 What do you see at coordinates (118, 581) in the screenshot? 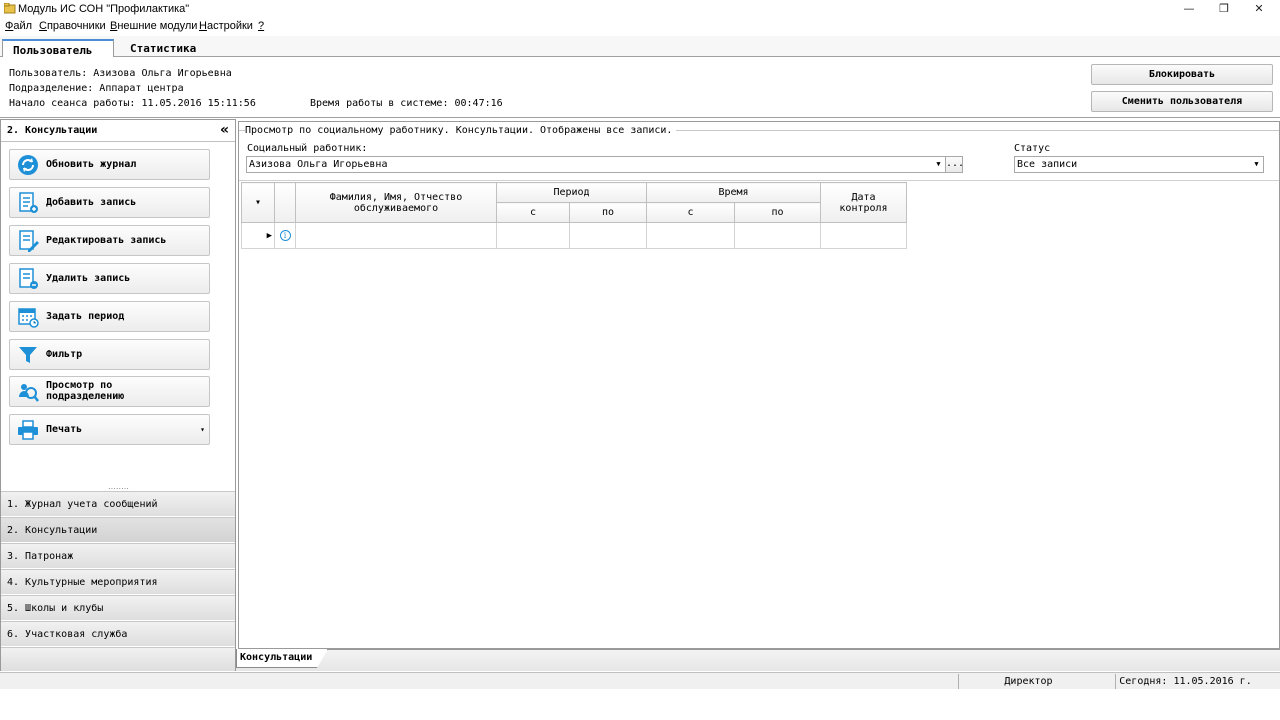
I see `nav-item-cultural-events: 4. Культурные мероприятия` at bounding box center [118, 581].